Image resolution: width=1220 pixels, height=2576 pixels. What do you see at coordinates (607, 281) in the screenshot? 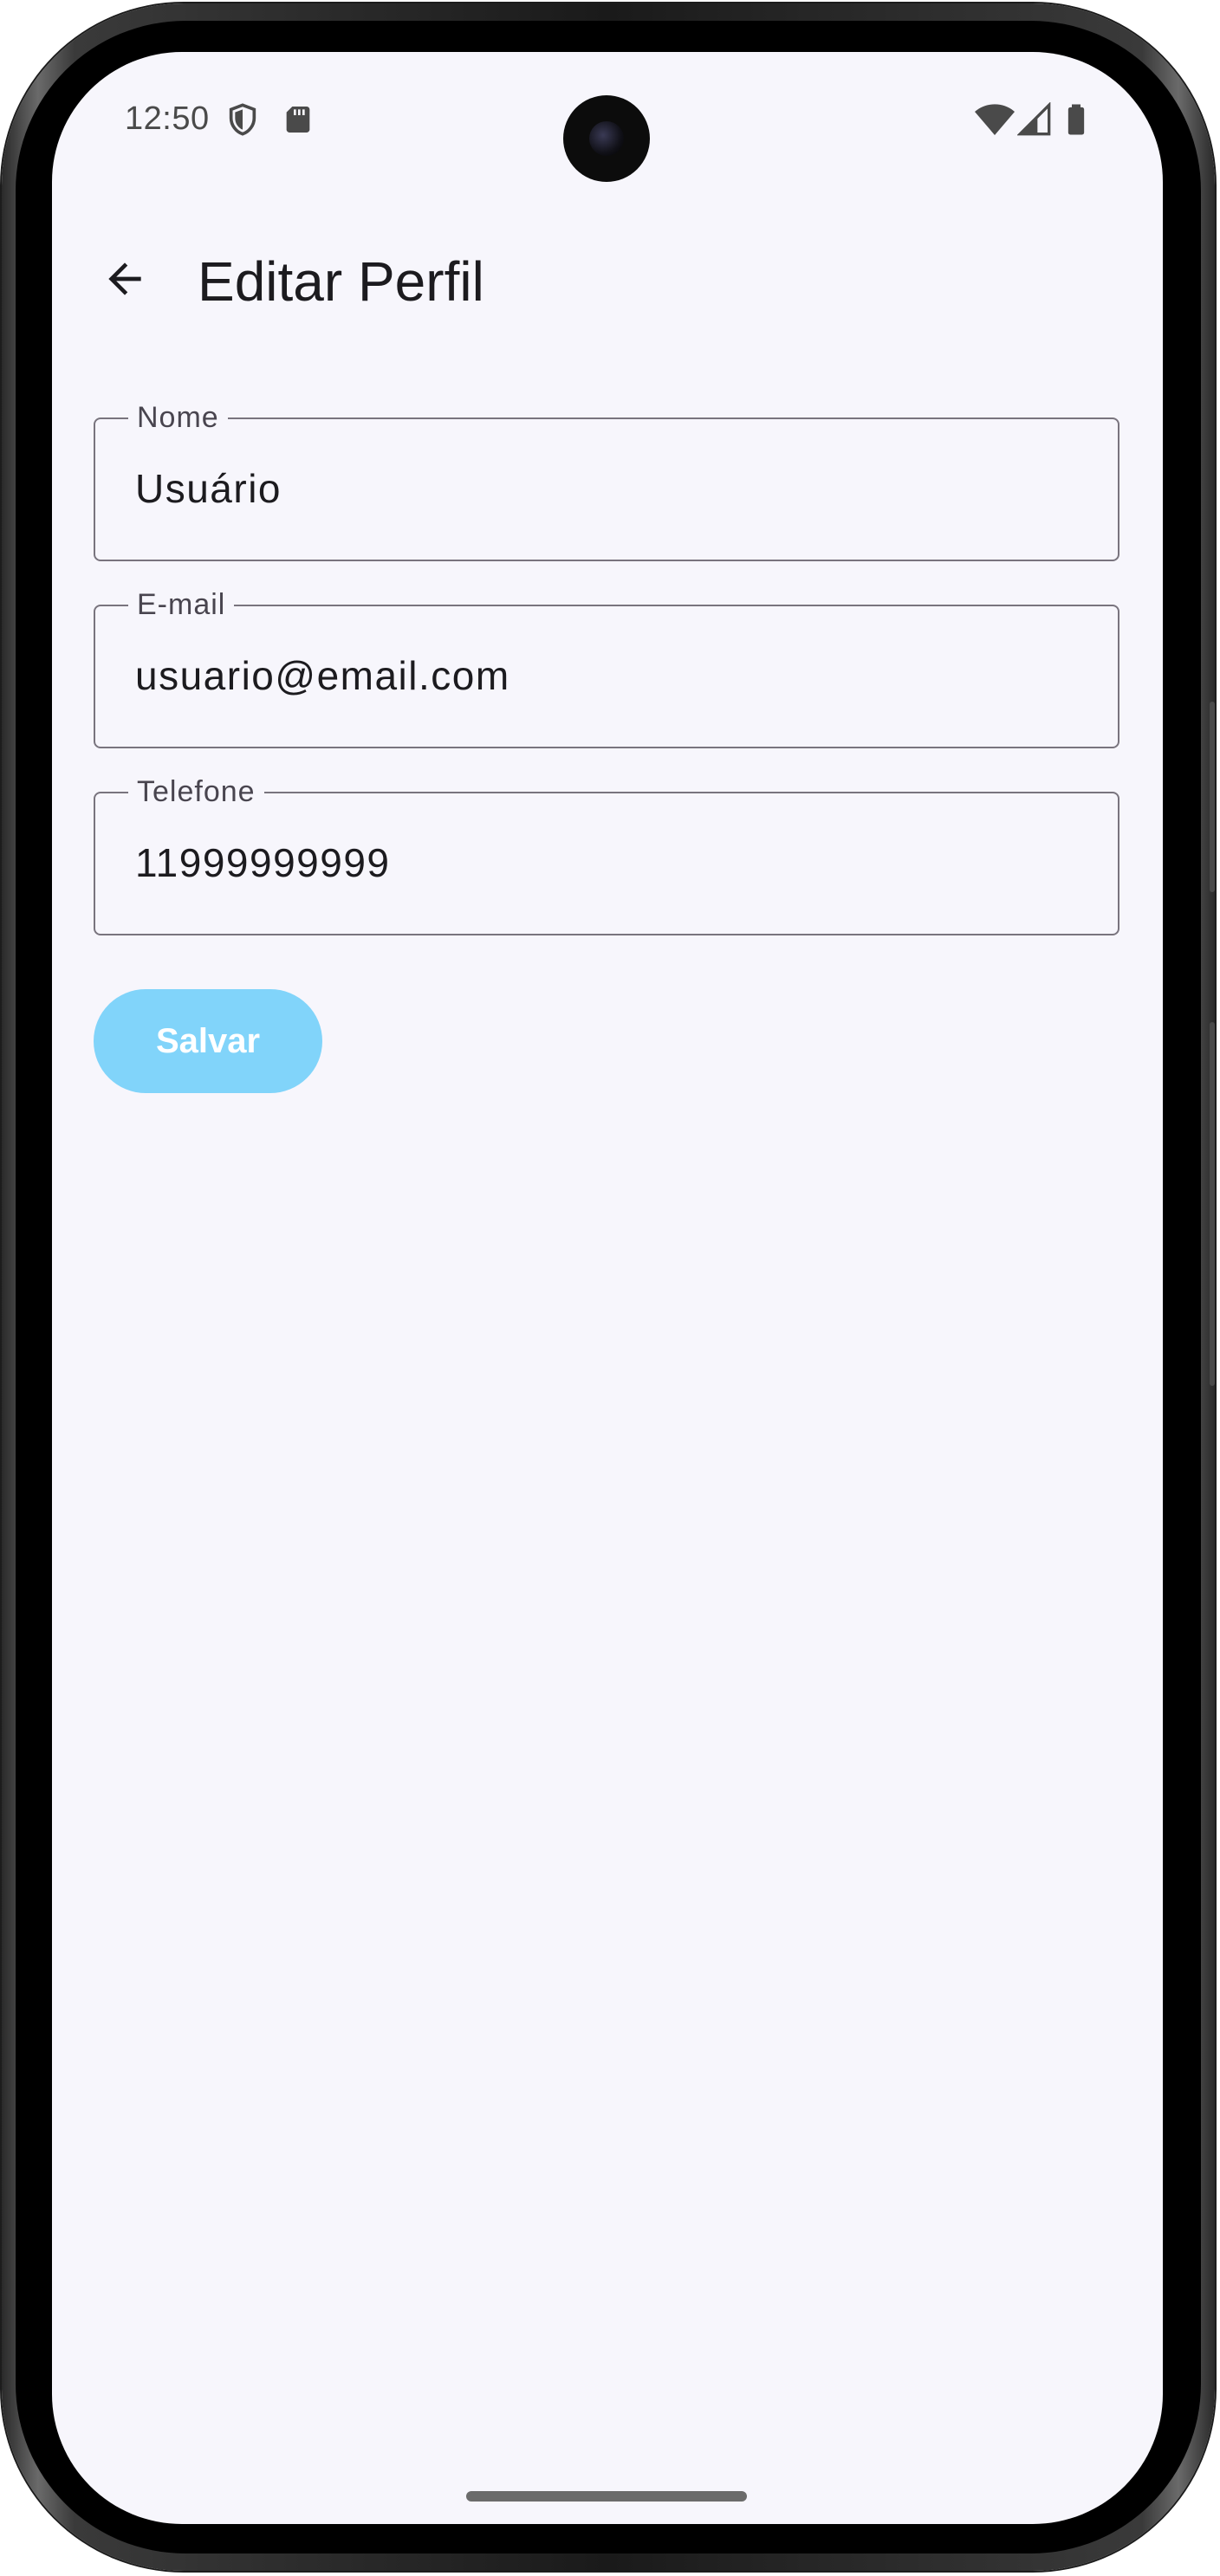
I see `app-bar: Editar Perfil` at bounding box center [607, 281].